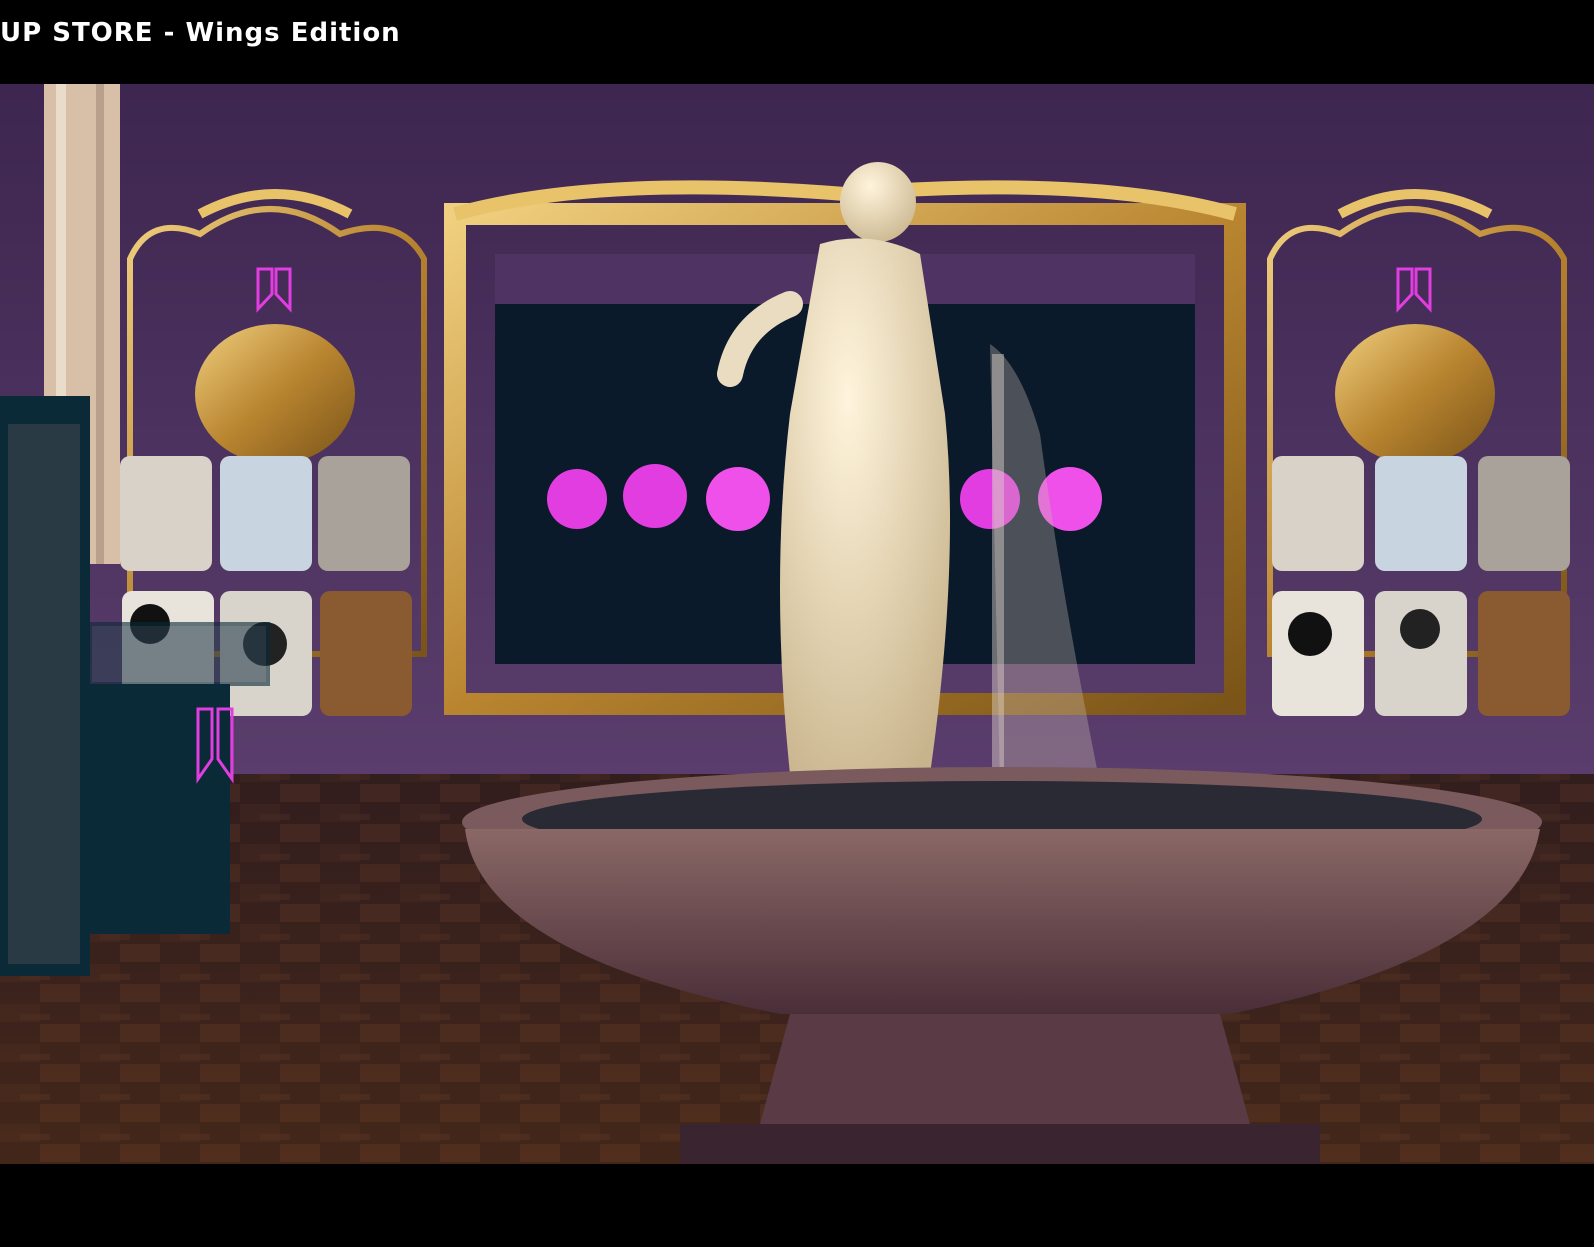  What do you see at coordinates (797, 42) in the screenshot?
I see `title-bar: UP STORE - Wings Edition` at bounding box center [797, 42].